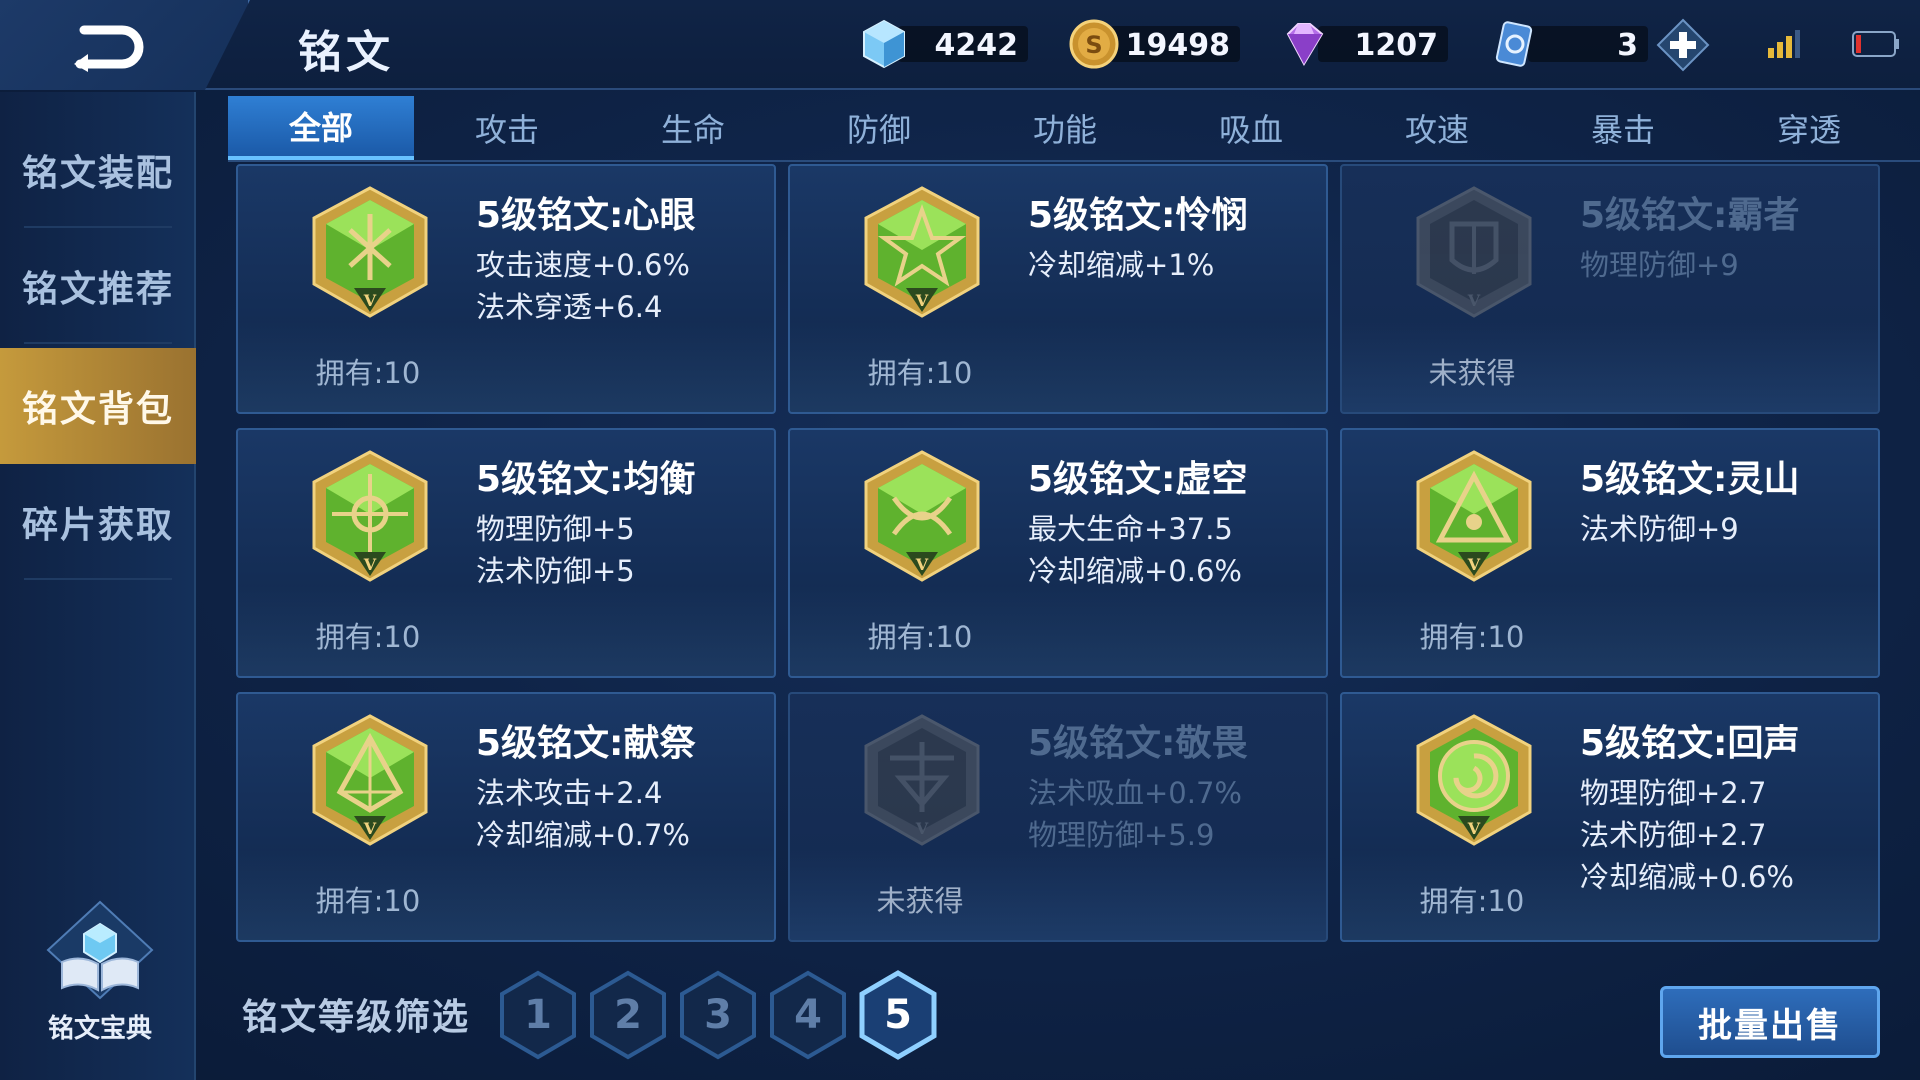 Image resolution: width=1920 pixels, height=1080 pixels. Describe the element at coordinates (1683, 45) in the screenshot. I see `add-currency-button` at that location.